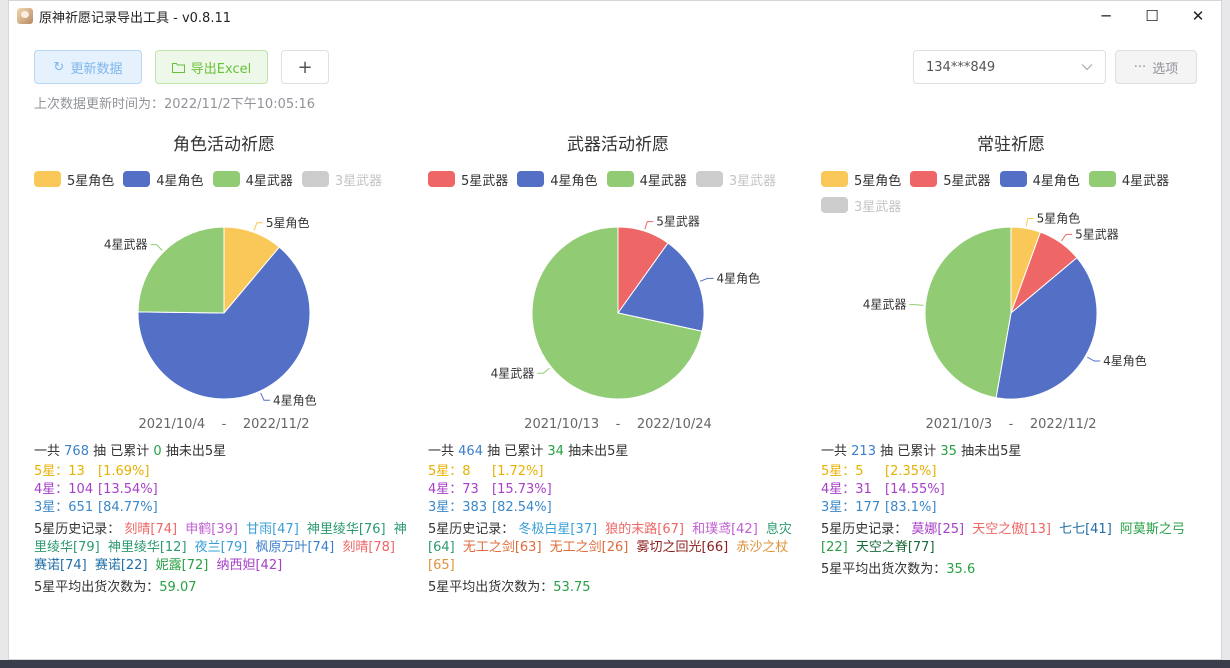 The width and height of the screenshot is (1230, 668). What do you see at coordinates (458, 507) in the screenshot?
I see `star3-count: 3星：383` at bounding box center [458, 507].